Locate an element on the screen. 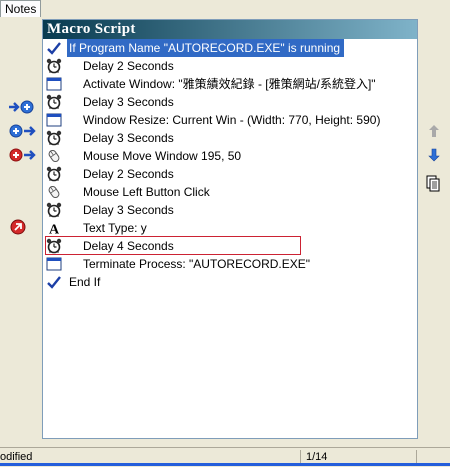  tab-notes: Notes is located at coordinates (21, 8).